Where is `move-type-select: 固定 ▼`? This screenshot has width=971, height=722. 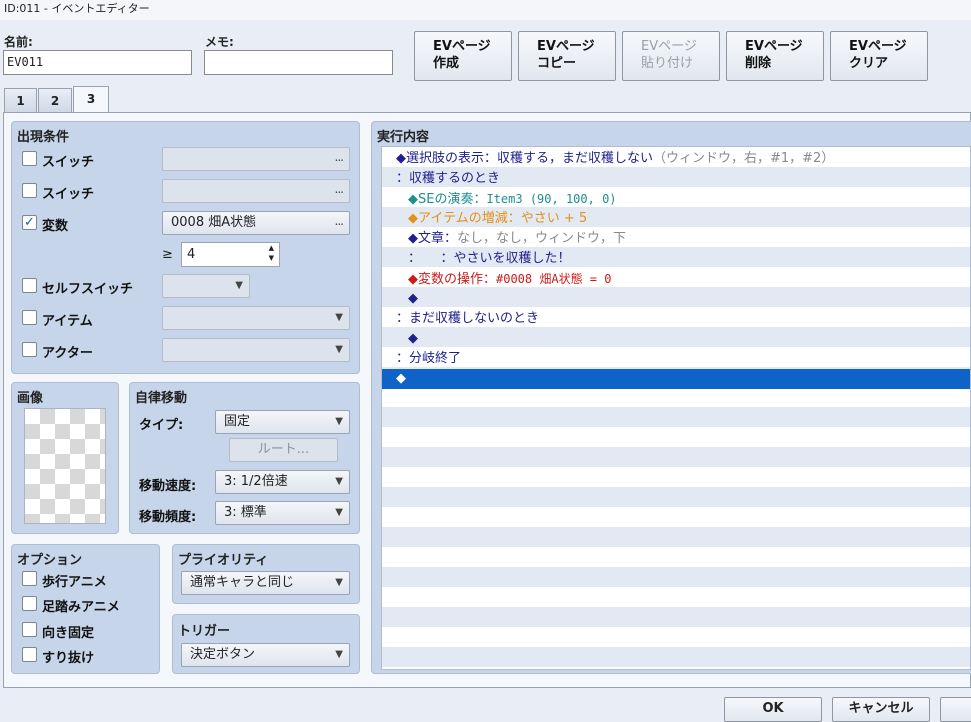 move-type-select: 固定 ▼ is located at coordinates (282, 422).